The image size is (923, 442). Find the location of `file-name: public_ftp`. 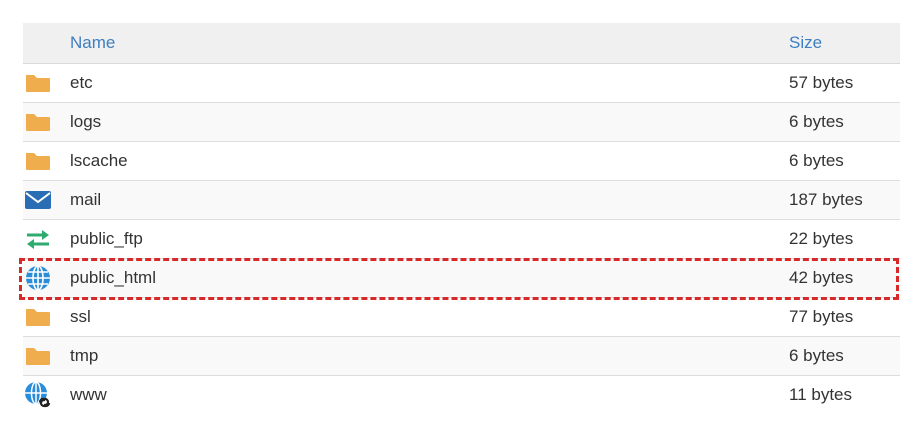

file-name: public_ftp is located at coordinates (429, 239).